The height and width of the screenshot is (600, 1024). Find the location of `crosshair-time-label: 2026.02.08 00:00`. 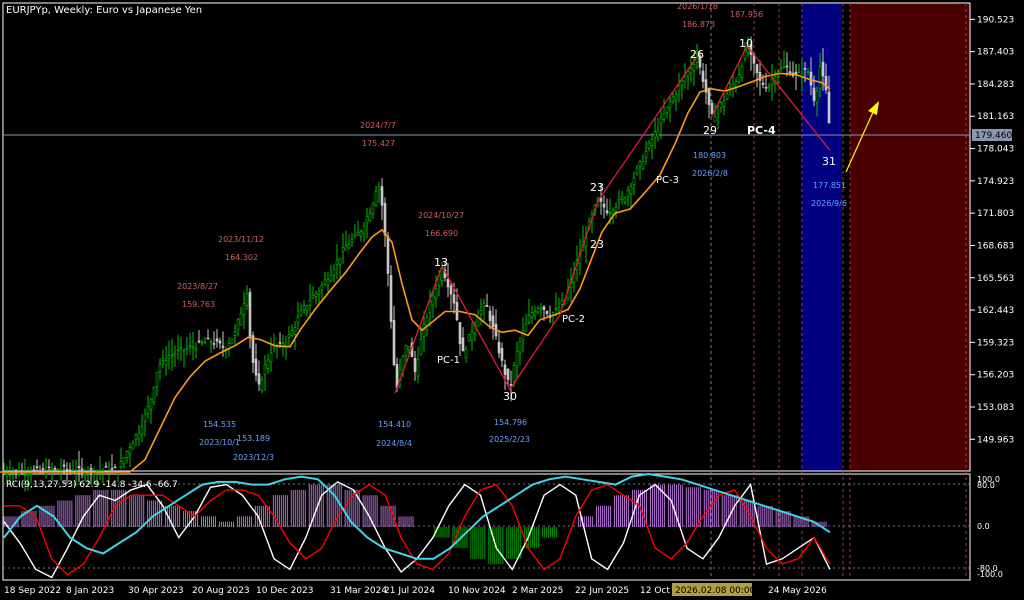

crosshair-time-label: 2026.02.08 00:00 is located at coordinates (715, 591).